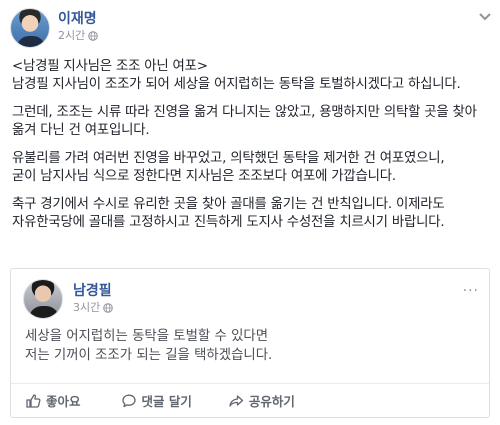 The image size is (500, 425). I want to click on text-line: 굳이 남지사님 식으로 정한다면 지사님은 조조보다 여포에 가깝습니다., so click(204, 176).